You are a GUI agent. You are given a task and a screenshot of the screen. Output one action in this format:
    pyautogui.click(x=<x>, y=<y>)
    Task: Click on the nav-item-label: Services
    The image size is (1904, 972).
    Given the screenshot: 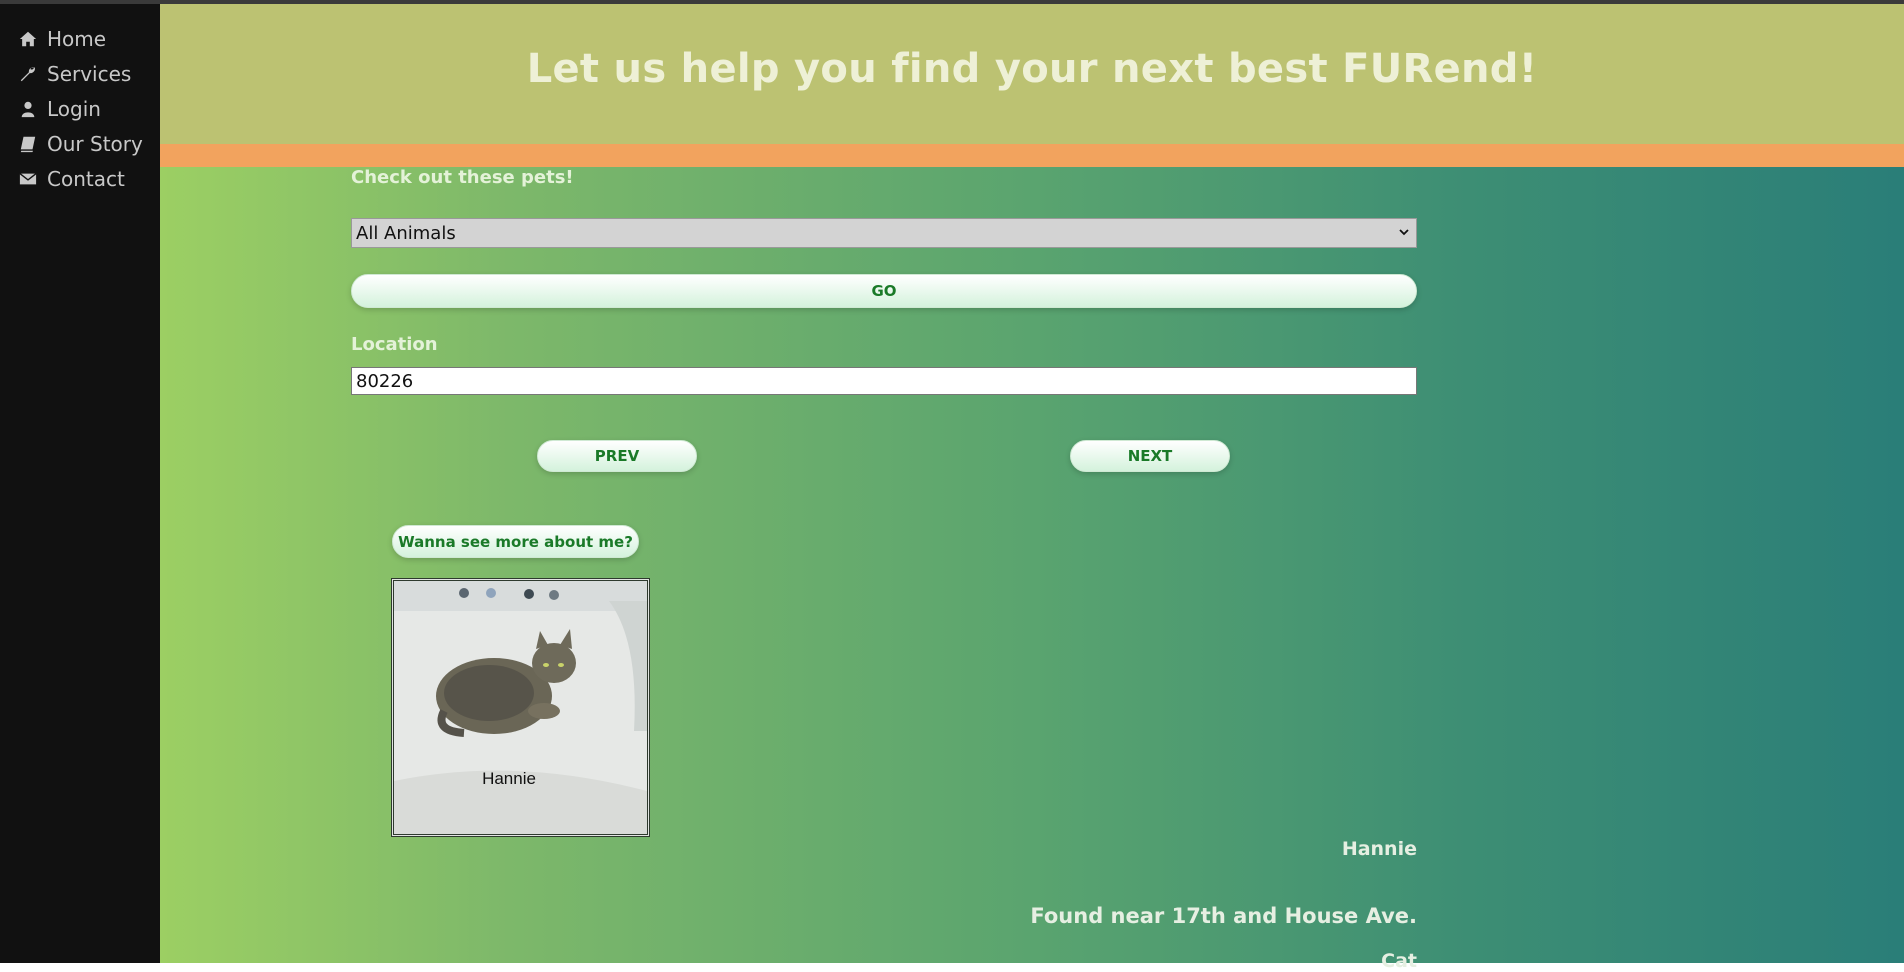 What is the action you would take?
    pyautogui.click(x=89, y=73)
    